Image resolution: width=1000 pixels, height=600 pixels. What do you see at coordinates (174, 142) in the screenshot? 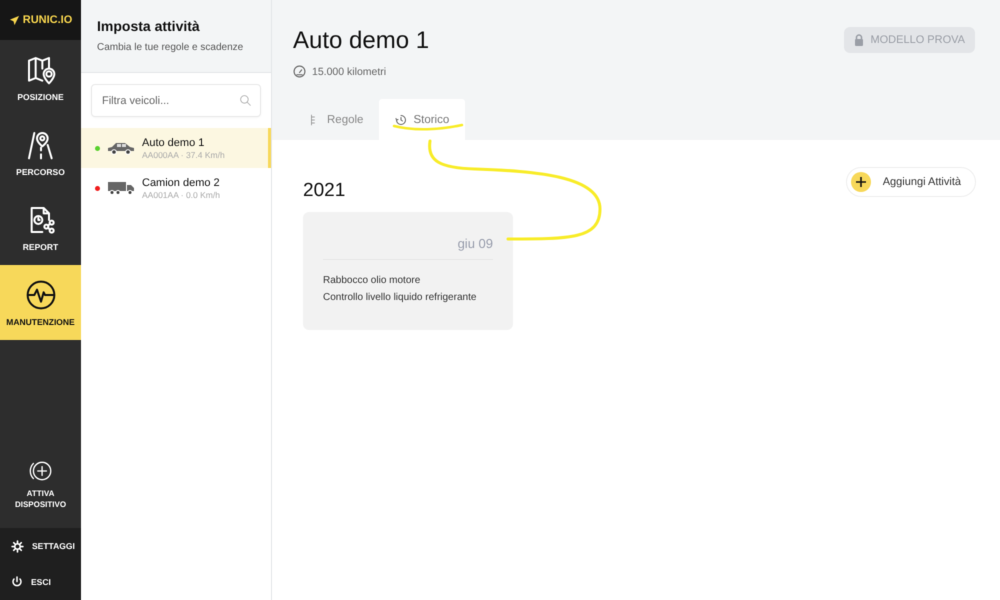
I see `vehicle-name: Auto demo 1` at bounding box center [174, 142].